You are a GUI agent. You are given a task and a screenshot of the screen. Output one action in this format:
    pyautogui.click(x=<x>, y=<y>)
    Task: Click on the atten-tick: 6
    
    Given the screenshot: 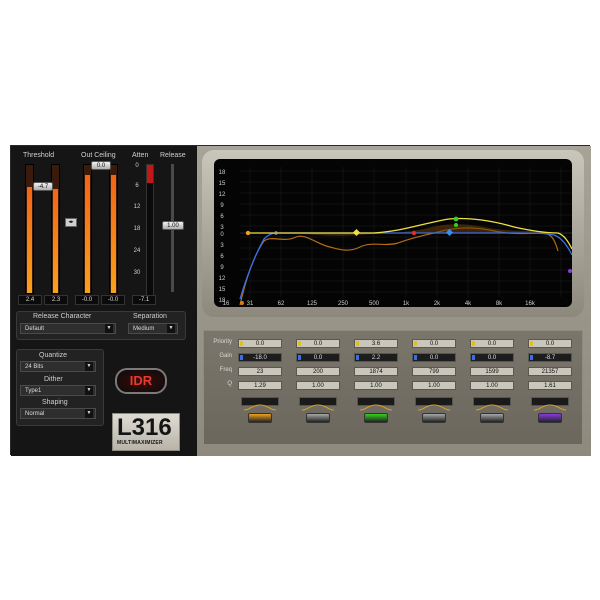 What is the action you would take?
    pyautogui.click(x=137, y=186)
    